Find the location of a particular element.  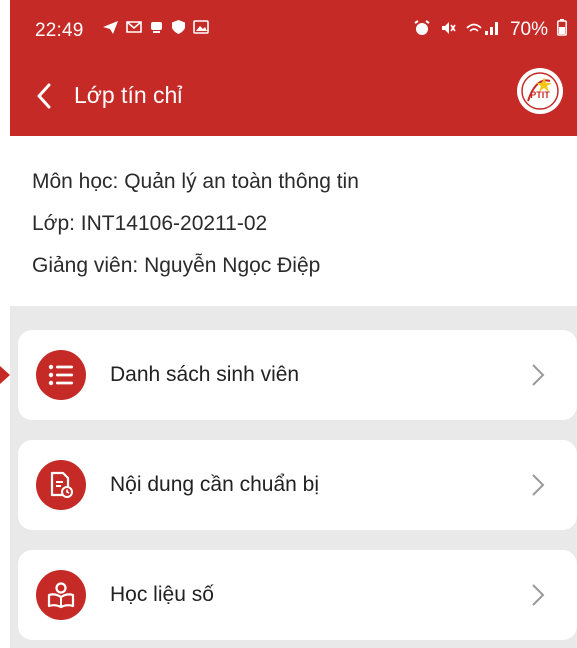

status-time: 22:49 is located at coordinates (59, 30).